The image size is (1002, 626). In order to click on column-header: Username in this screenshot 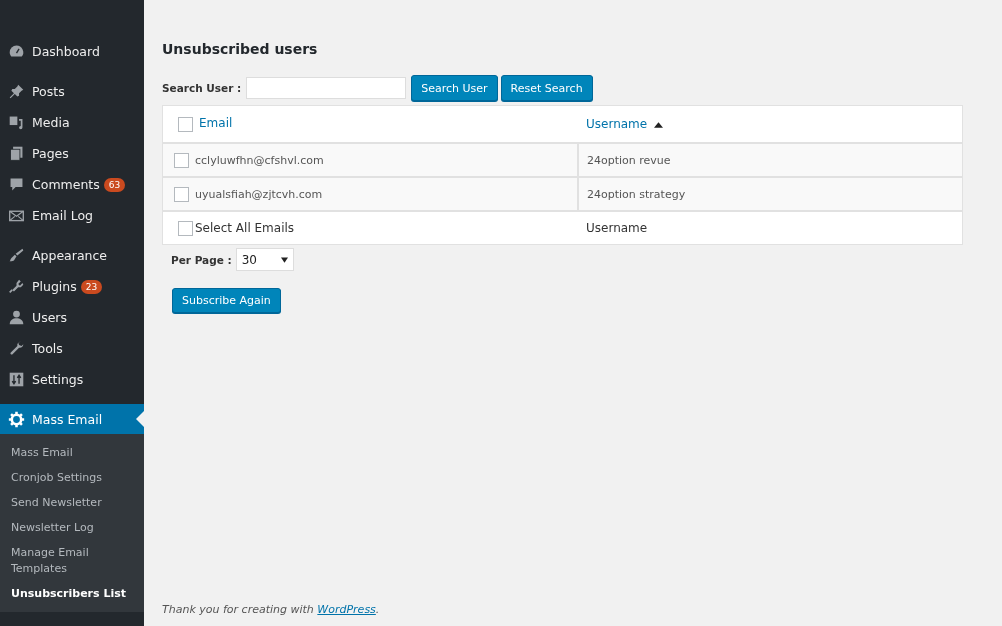, I will do `click(617, 124)`.